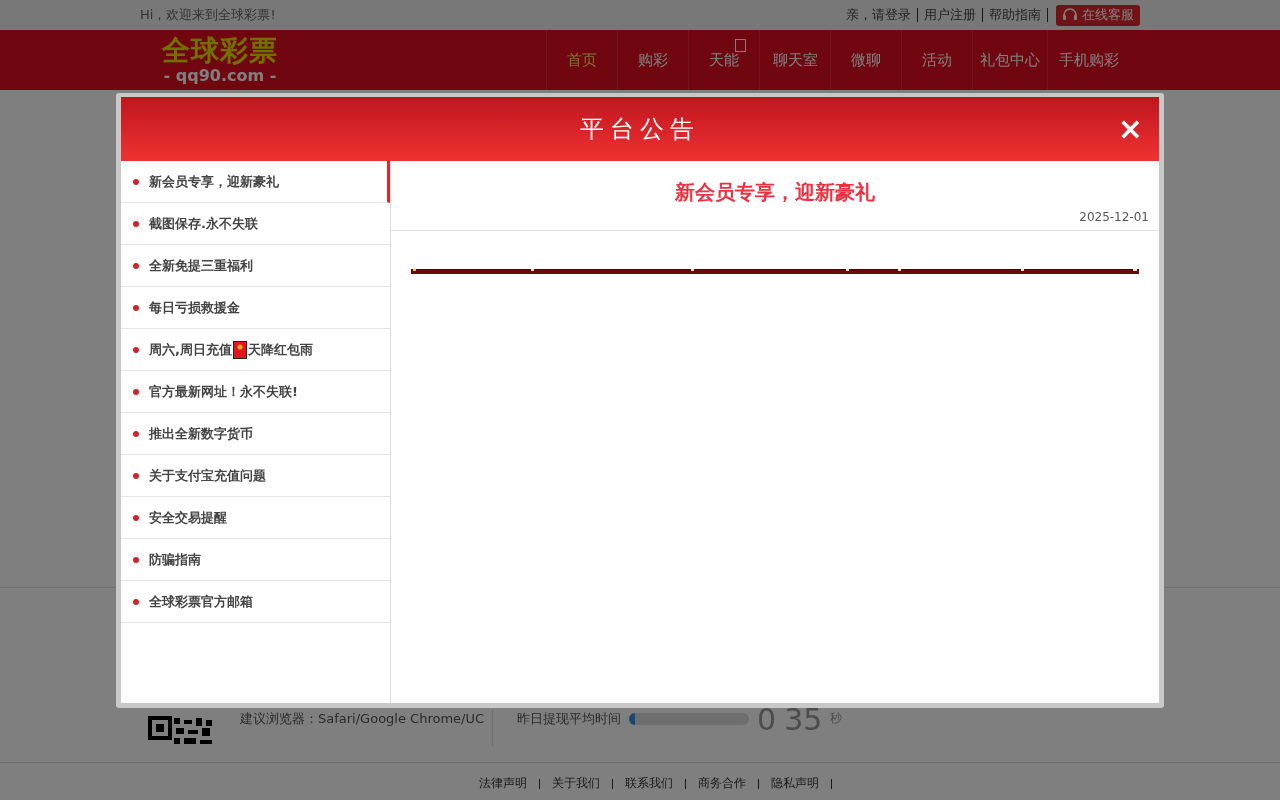 The width and height of the screenshot is (1280, 800). Describe the element at coordinates (188, 517) in the screenshot. I see `item-text: 安全交易提醒` at that location.